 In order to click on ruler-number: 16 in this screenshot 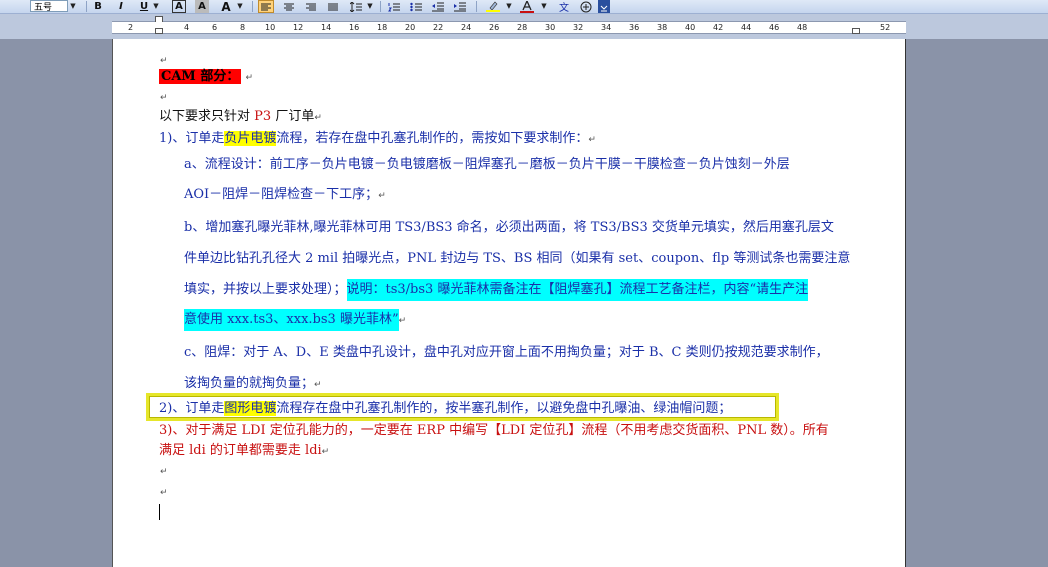, I will do `click(354, 27)`.